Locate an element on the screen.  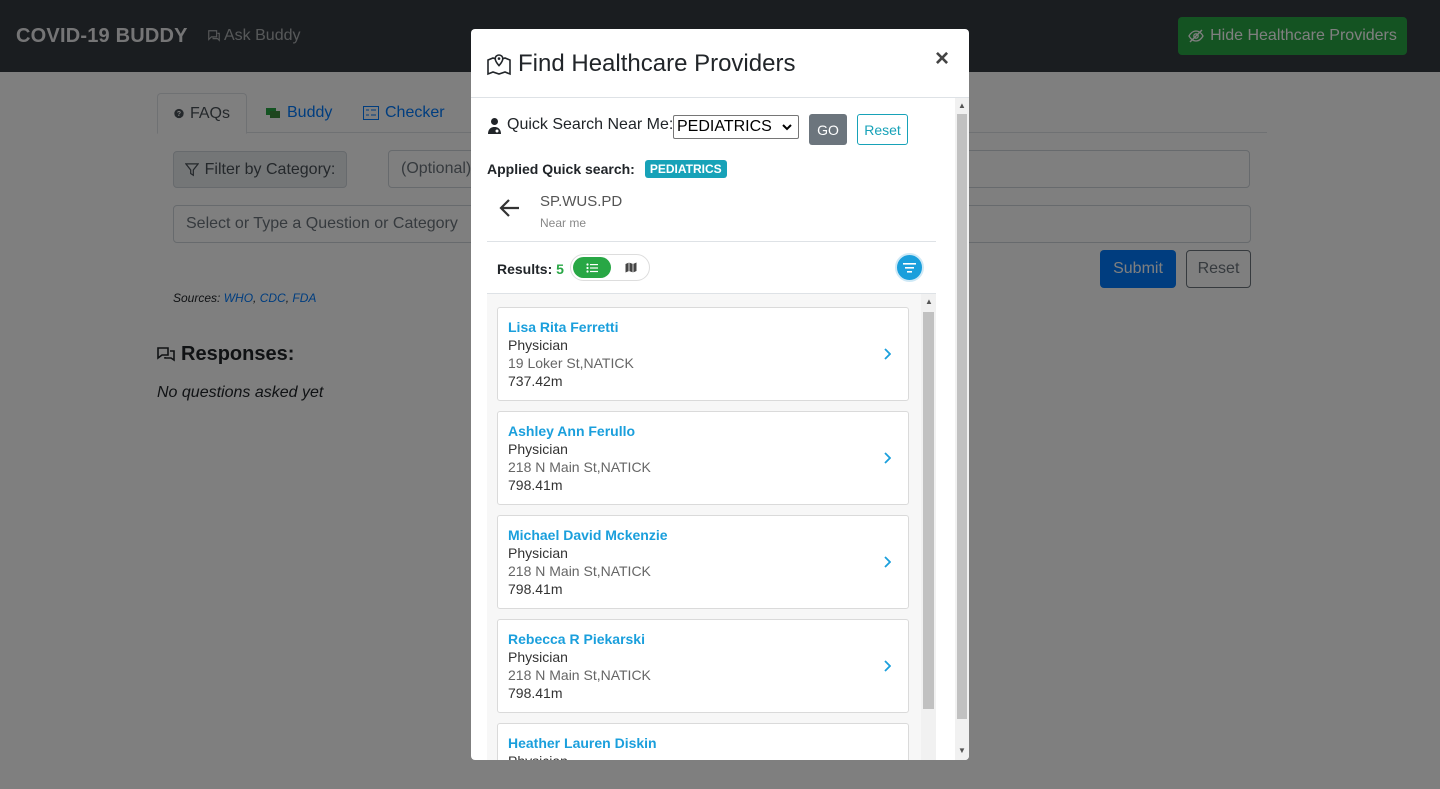
applied-badge: PEDIATRICS is located at coordinates (685, 169).